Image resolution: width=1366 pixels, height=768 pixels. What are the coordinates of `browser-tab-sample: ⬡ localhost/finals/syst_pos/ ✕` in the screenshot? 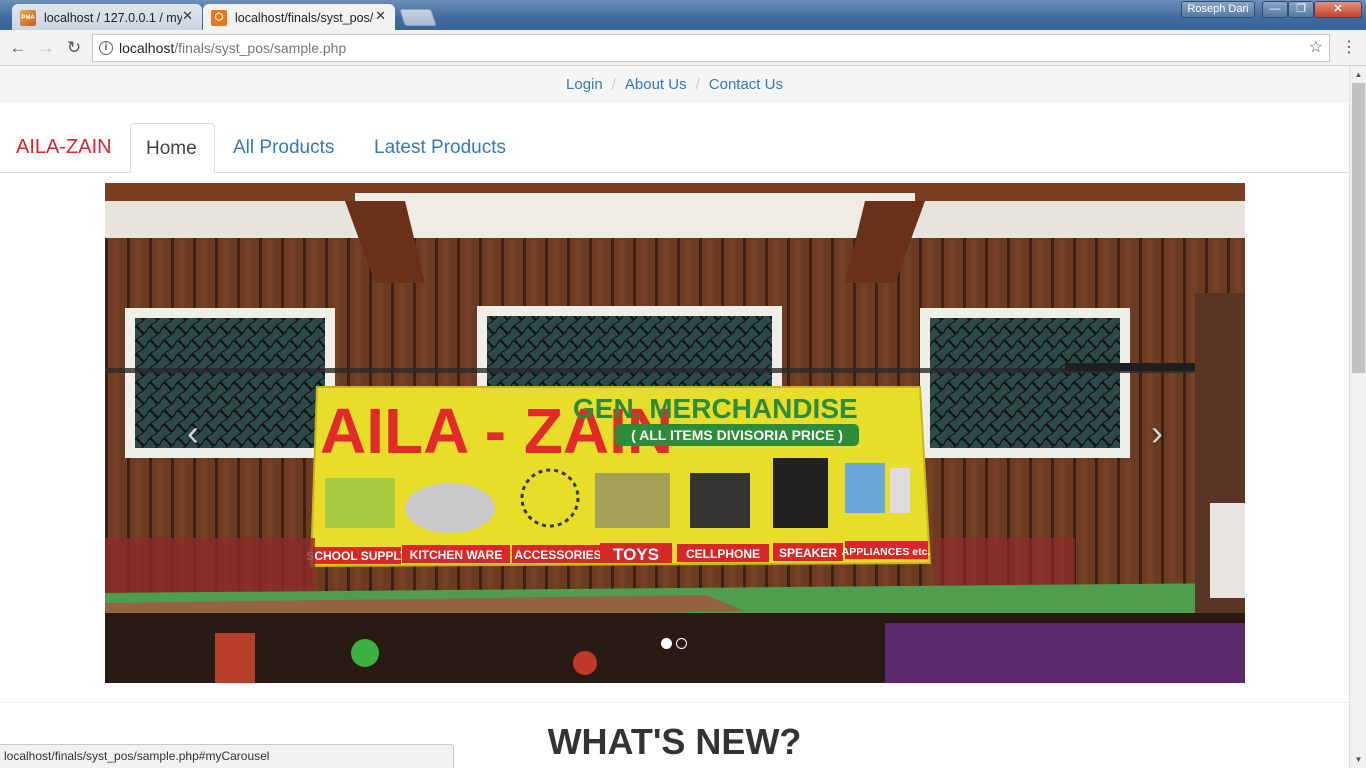 It's located at (299, 17).